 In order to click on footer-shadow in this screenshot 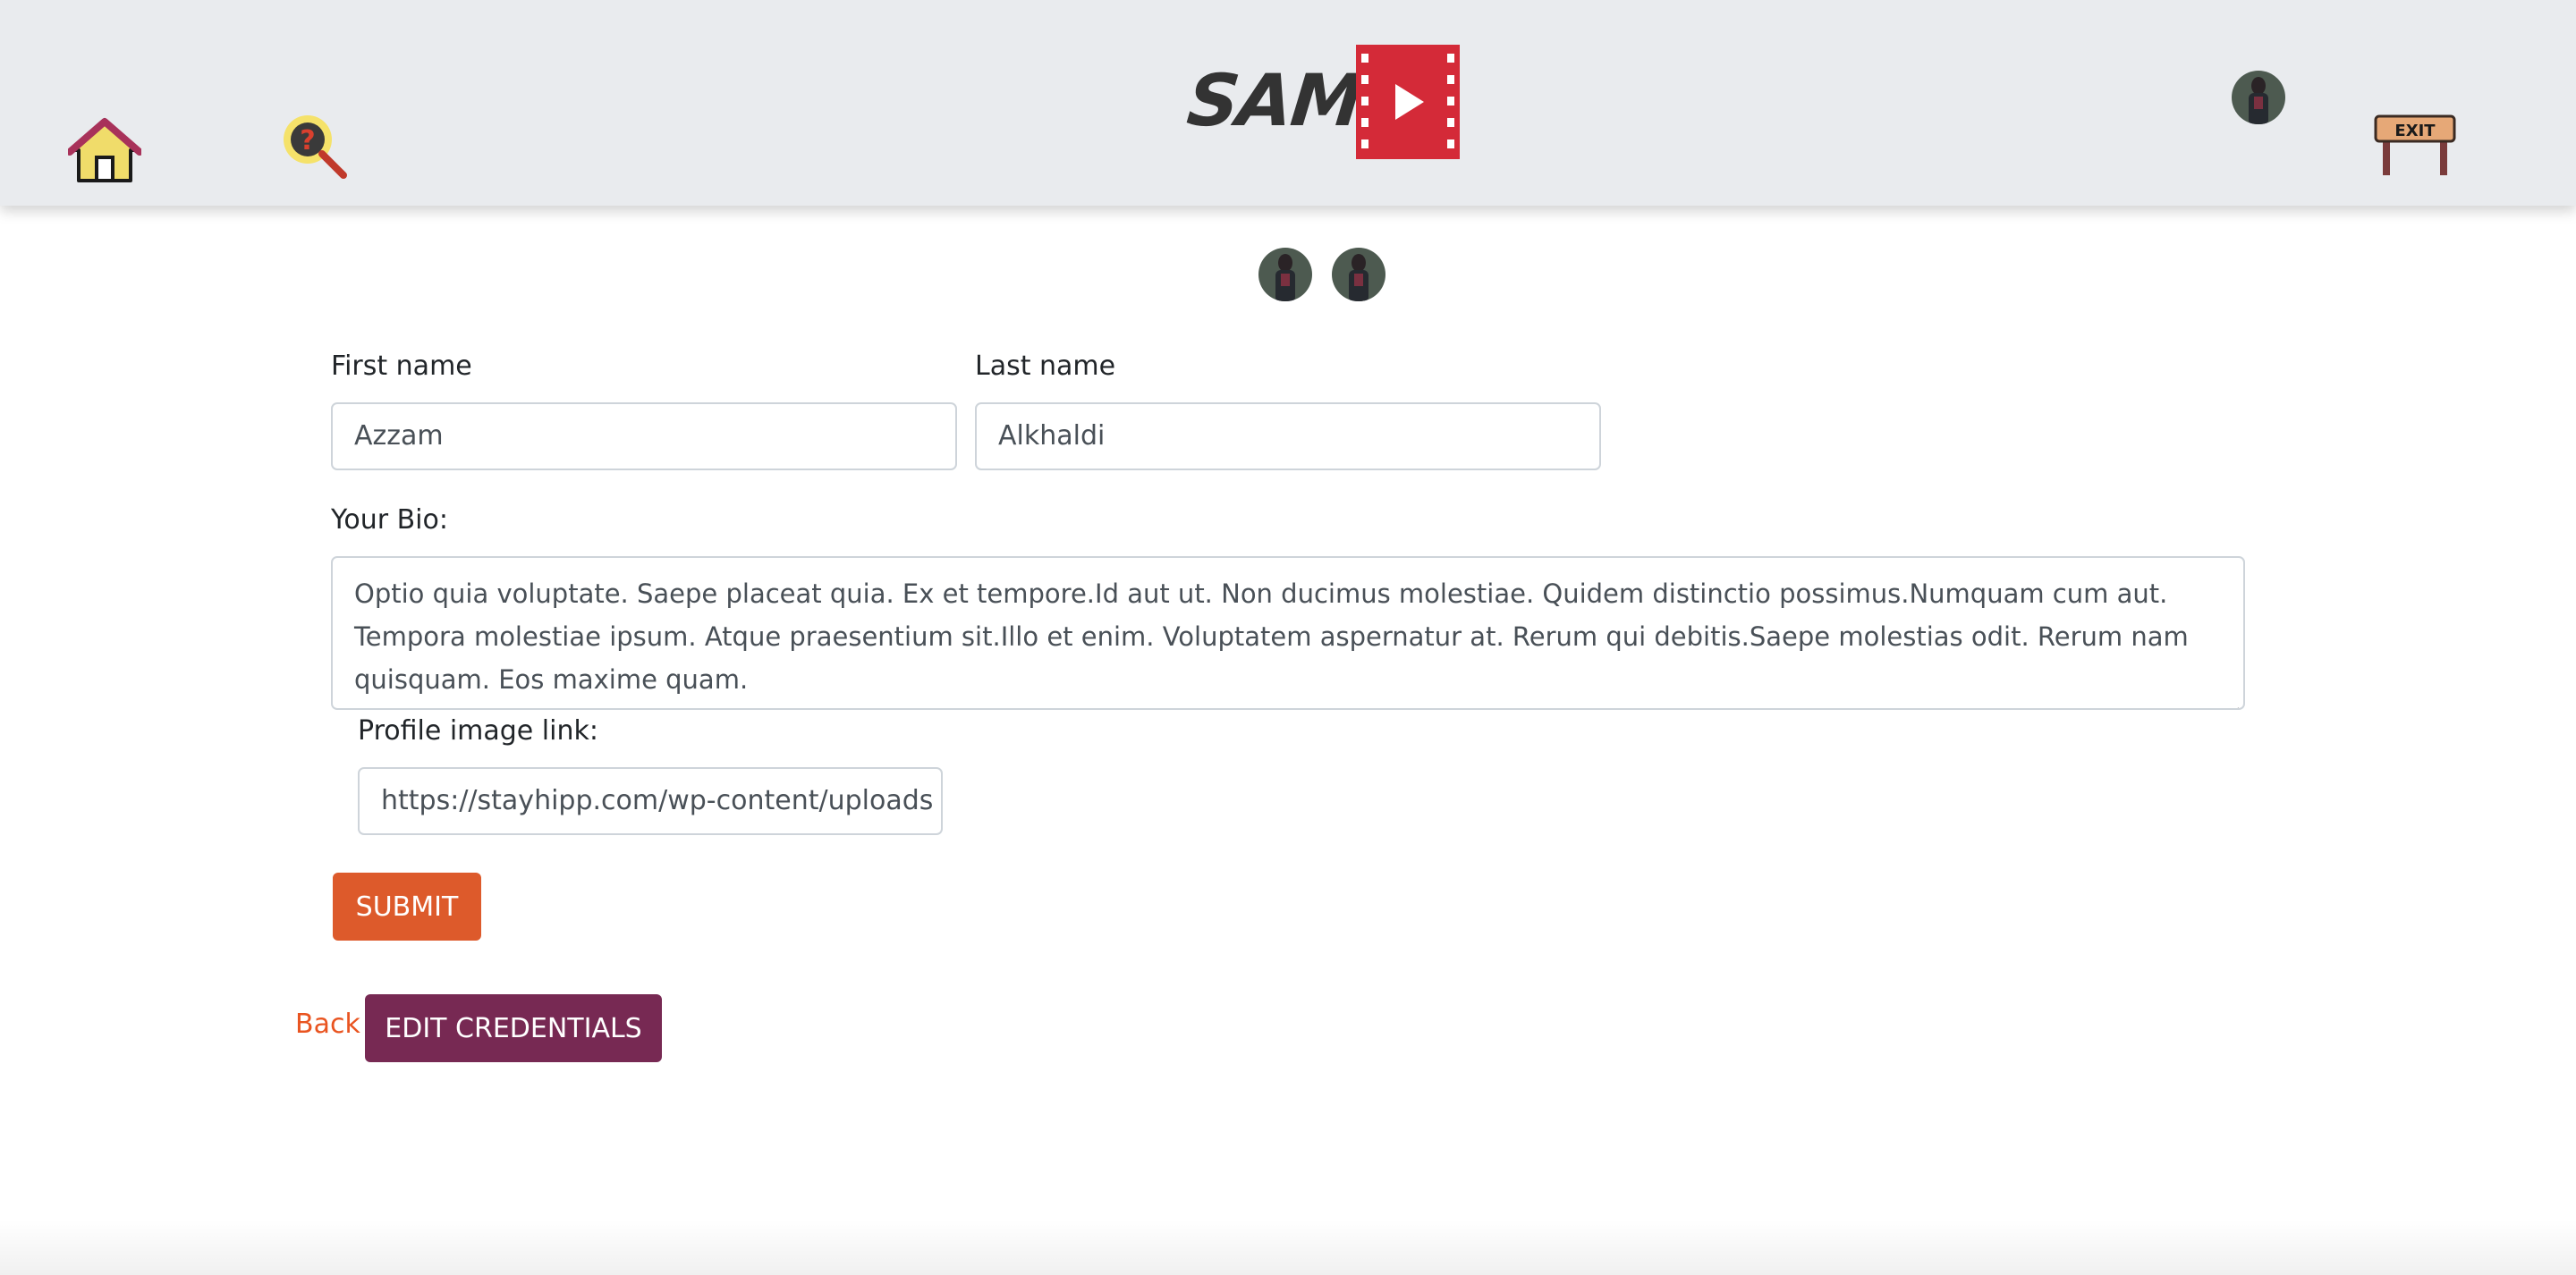, I will do `click(1288, 1247)`.